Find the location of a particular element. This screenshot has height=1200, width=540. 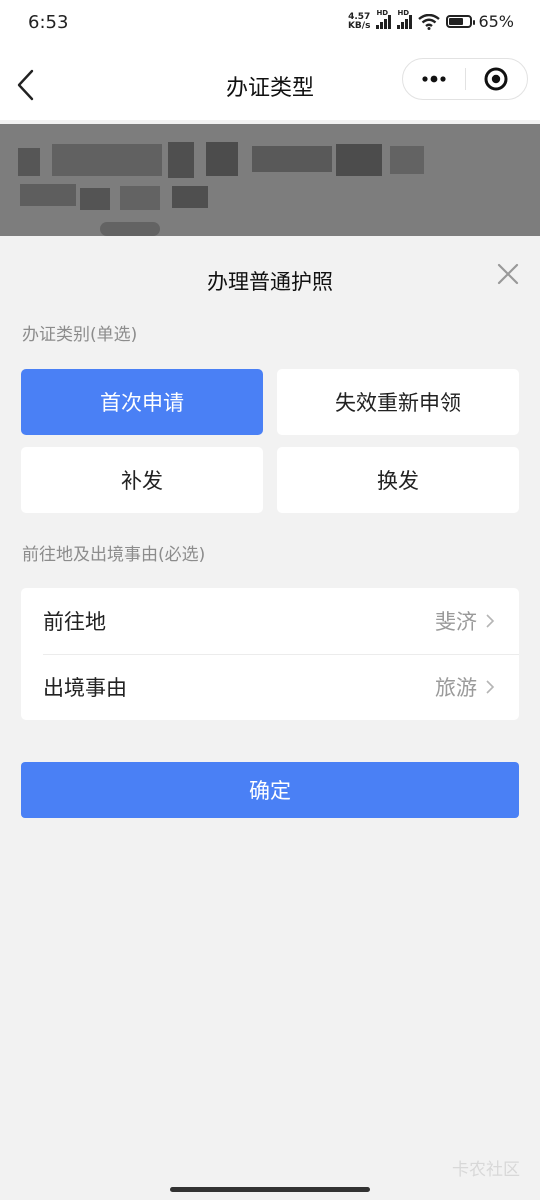

nav-bar: 办证类型 is located at coordinates (270, 85).